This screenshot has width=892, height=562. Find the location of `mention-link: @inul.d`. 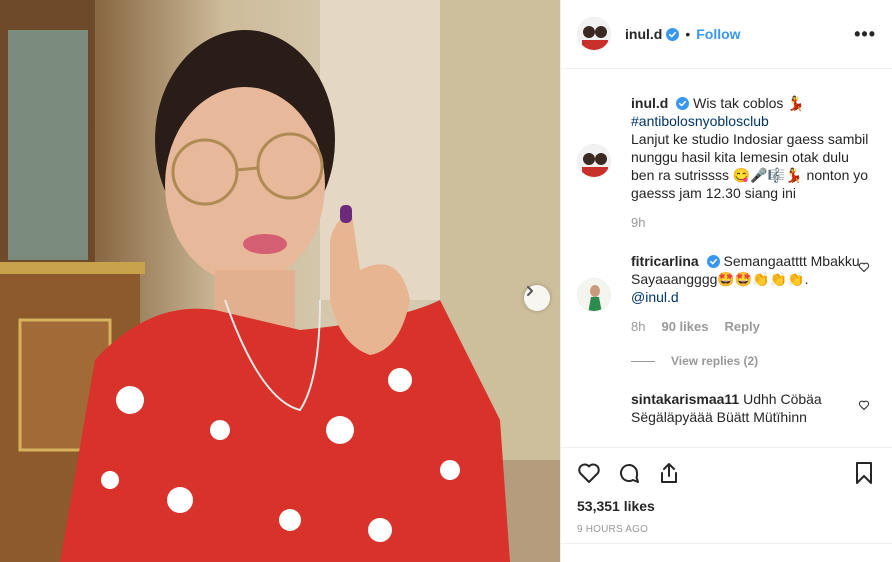

mention-link: @inul.d is located at coordinates (655, 297).